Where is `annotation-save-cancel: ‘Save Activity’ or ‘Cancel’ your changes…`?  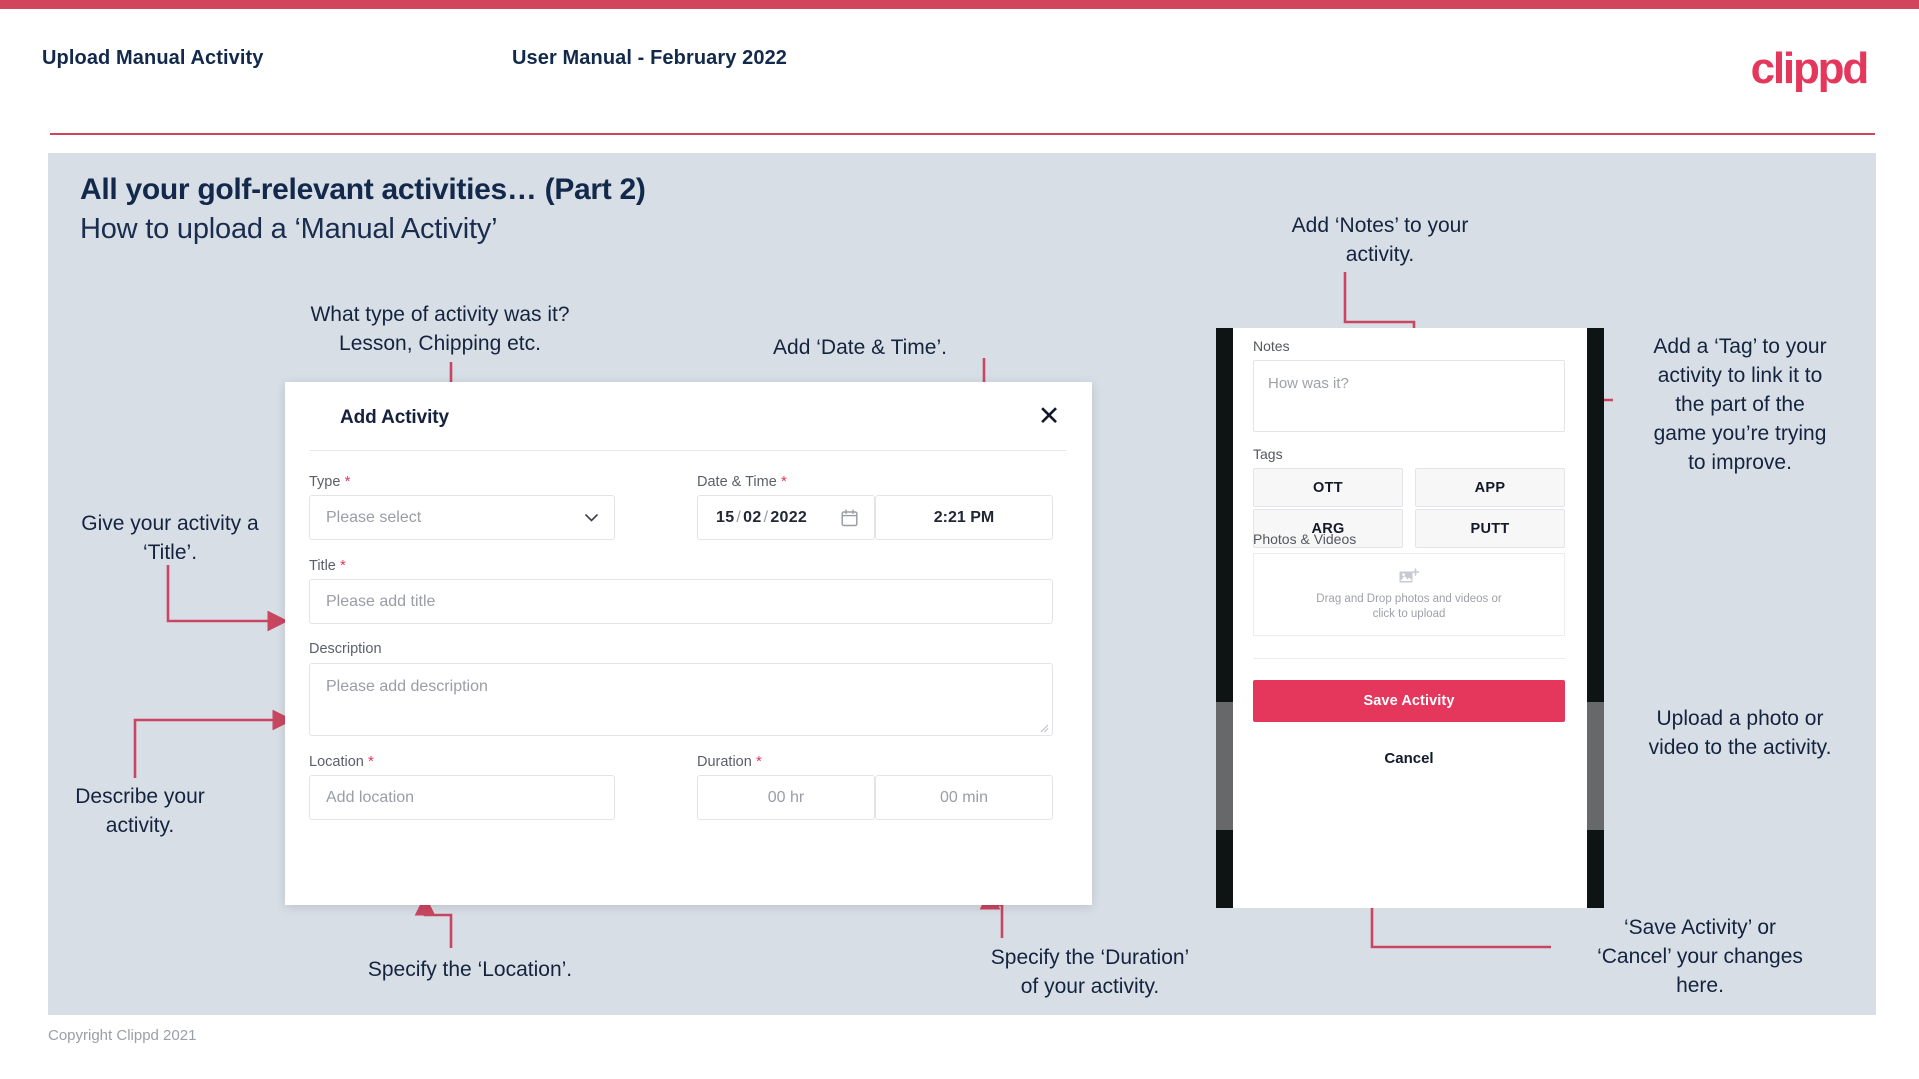 annotation-save-cancel: ‘Save Activity’ or ‘Cancel’ your changes… is located at coordinates (1700, 956).